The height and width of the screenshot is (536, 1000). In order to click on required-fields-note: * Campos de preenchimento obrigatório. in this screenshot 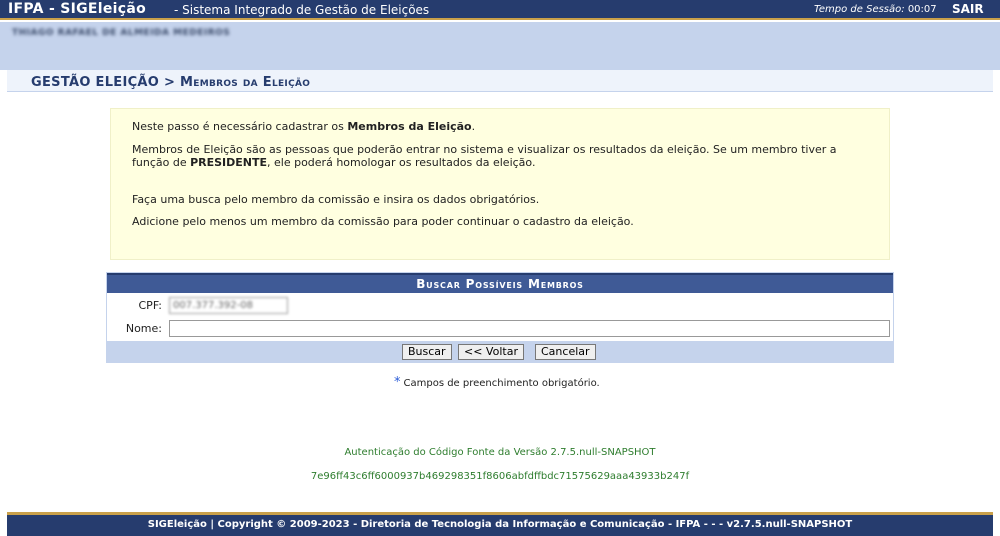, I will do `click(497, 382)`.